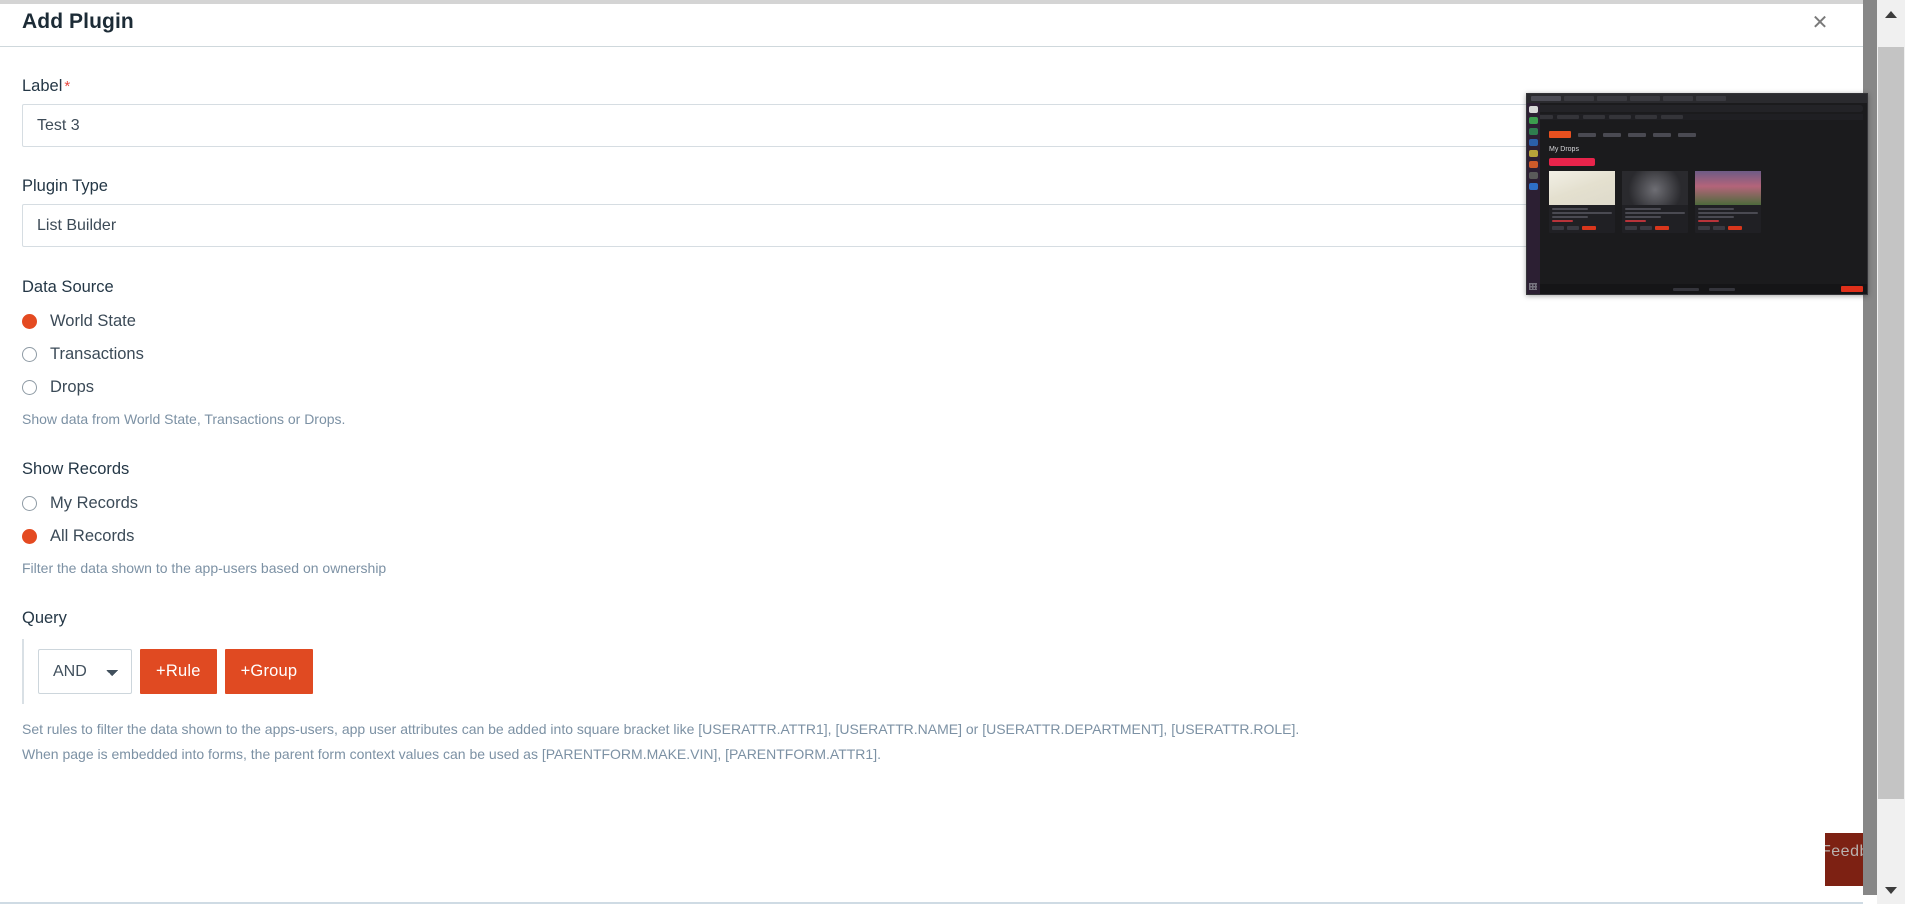 This screenshot has height=904, width=1905. I want to click on query-condition-select: AND OR, so click(85, 671).